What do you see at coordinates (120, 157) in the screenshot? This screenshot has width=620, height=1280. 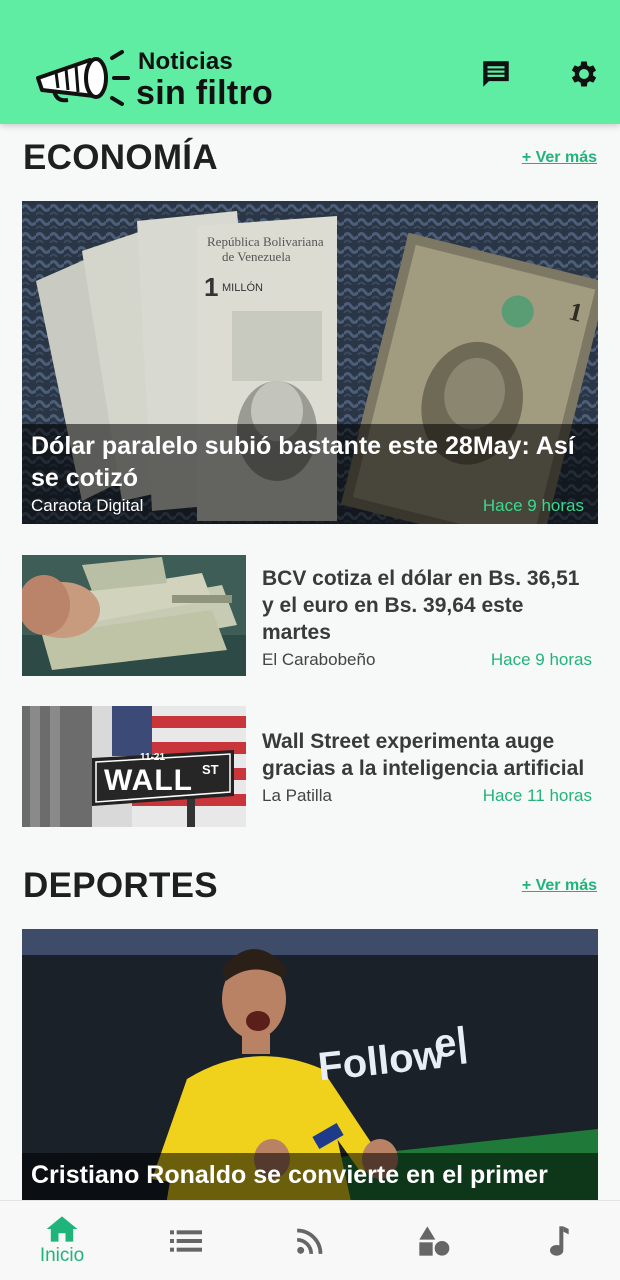 I see `section-title-economia: ECONOMÍA` at bounding box center [120, 157].